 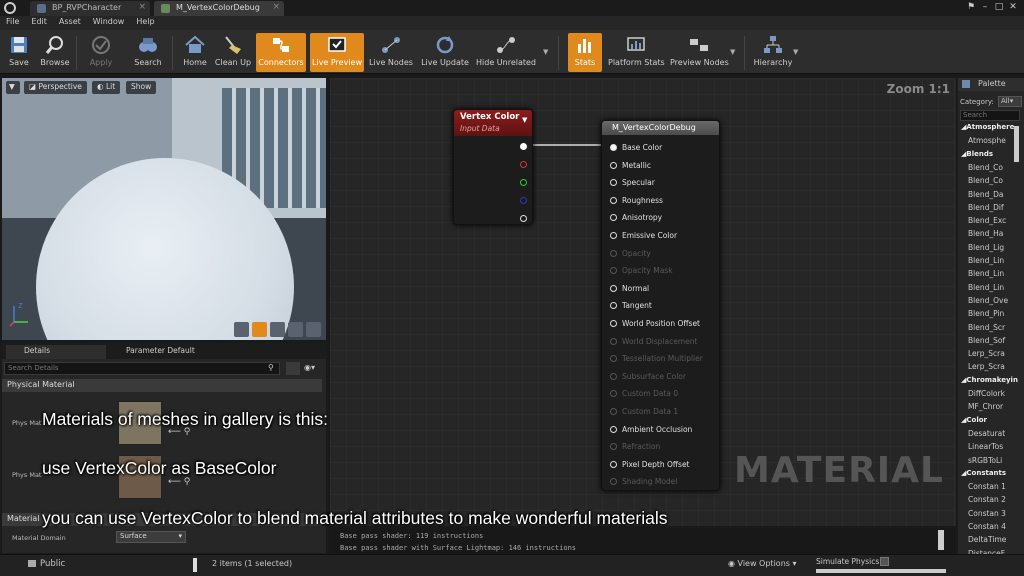 What do you see at coordinates (987, 539) in the screenshot?
I see `palette-item: DeltaTime` at bounding box center [987, 539].